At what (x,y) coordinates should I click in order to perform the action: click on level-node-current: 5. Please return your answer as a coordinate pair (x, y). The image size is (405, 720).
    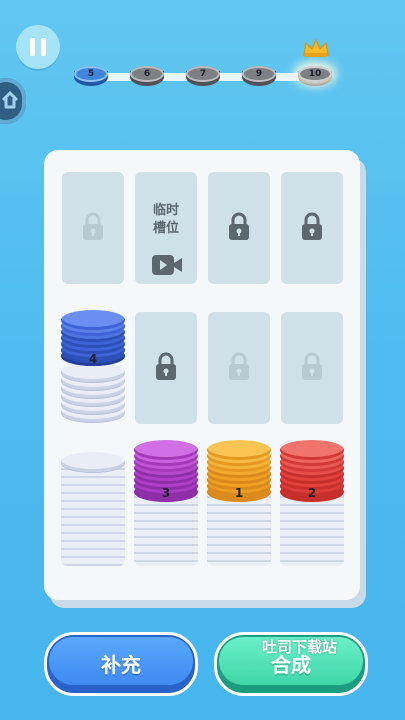
    Looking at the image, I should click on (91, 77).